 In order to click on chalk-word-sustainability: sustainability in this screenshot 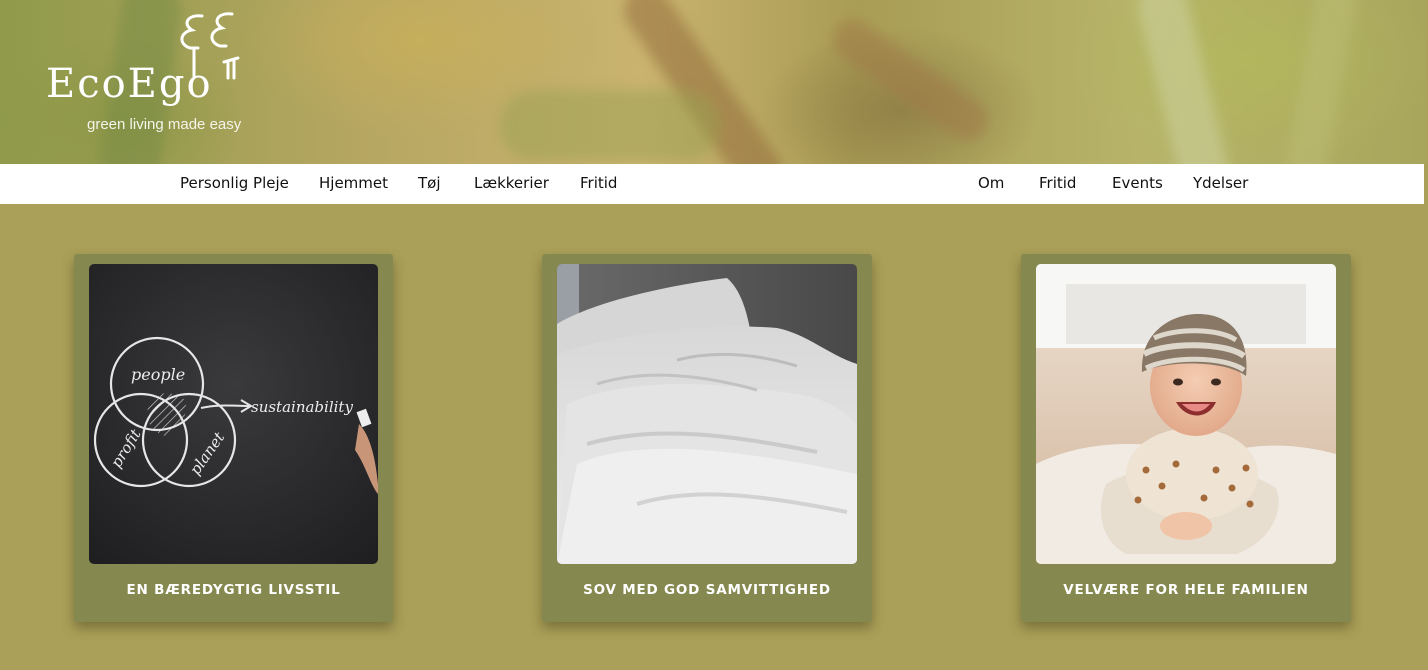, I will do `click(302, 407)`.